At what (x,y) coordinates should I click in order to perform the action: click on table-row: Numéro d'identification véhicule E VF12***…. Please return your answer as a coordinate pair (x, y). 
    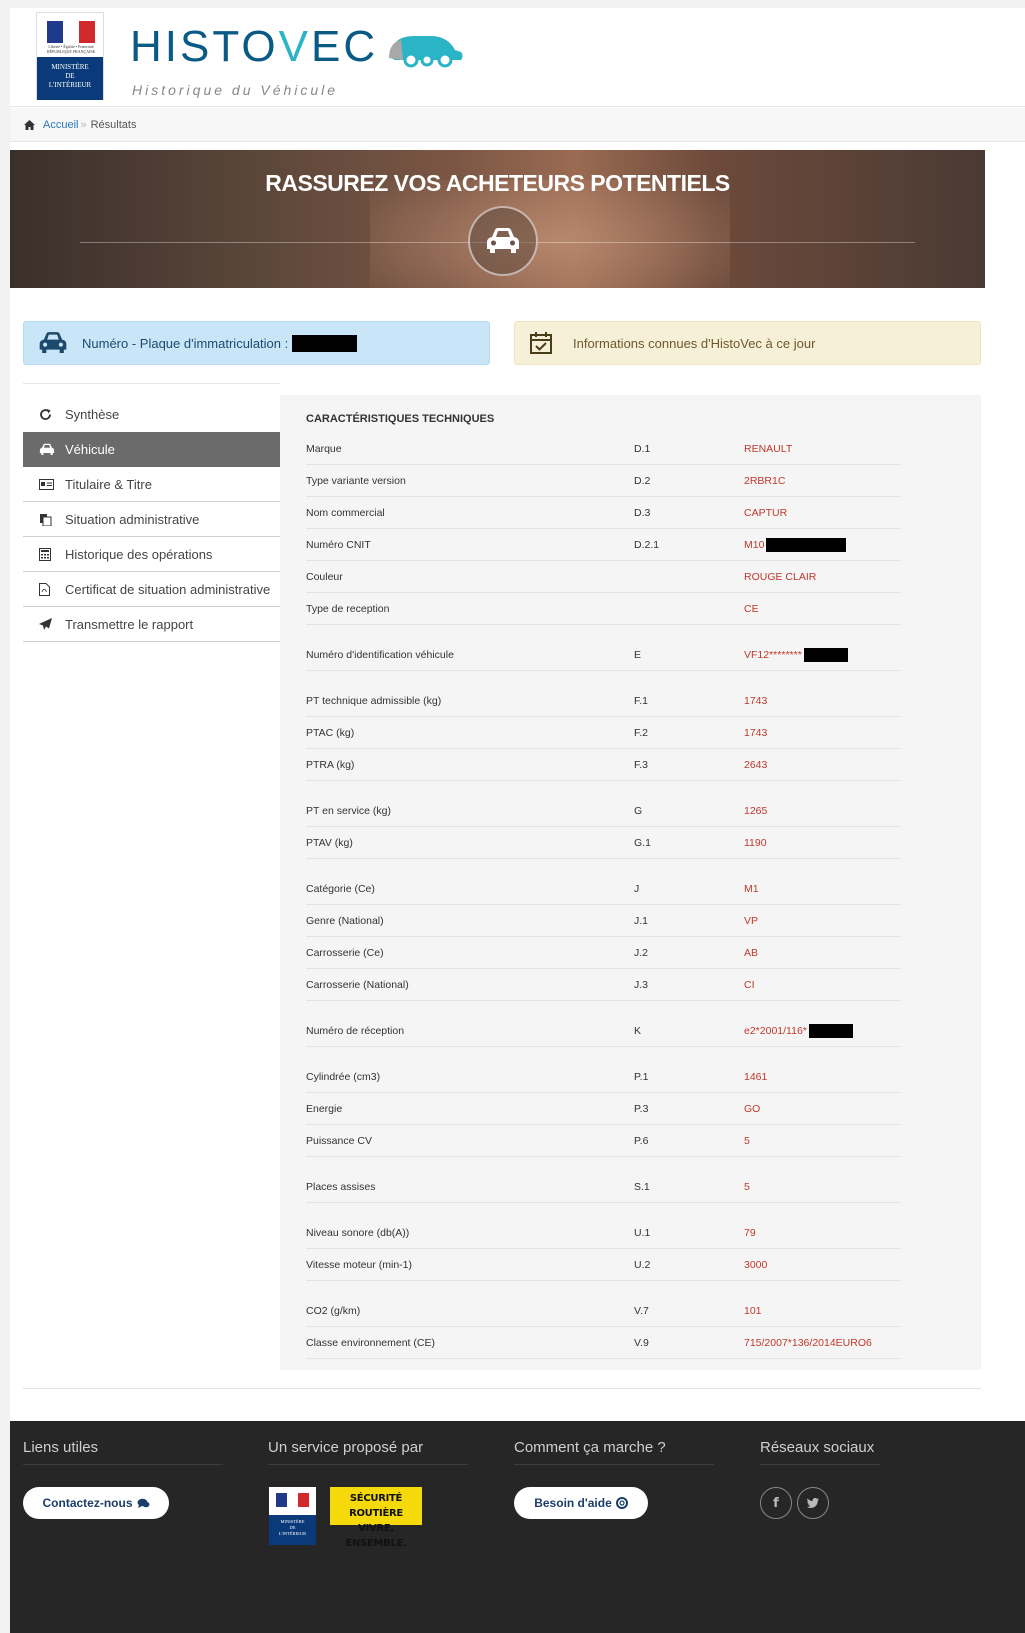
    Looking at the image, I should click on (603, 655).